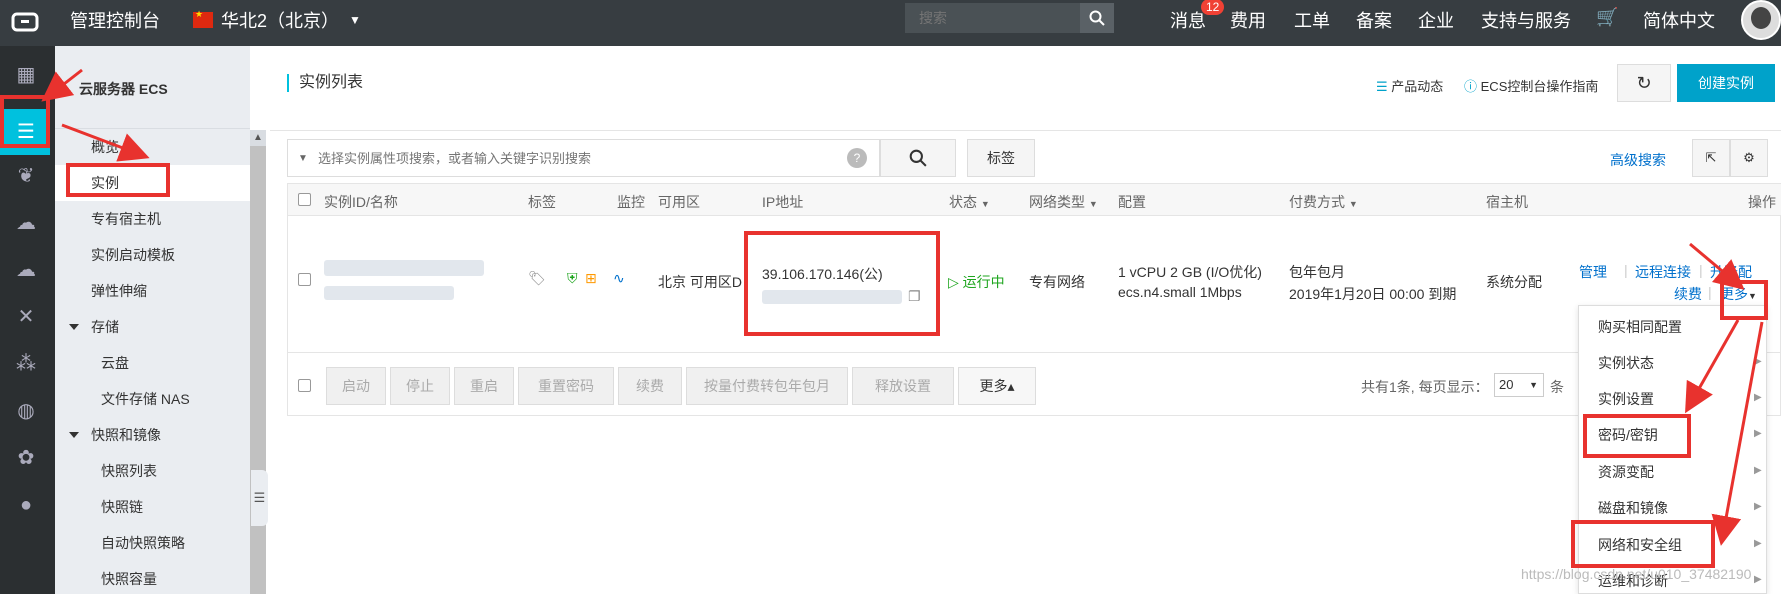 This screenshot has width=1781, height=594. What do you see at coordinates (152, 363) in the screenshot?
I see `sidebar-item-disks: 云盘` at bounding box center [152, 363].